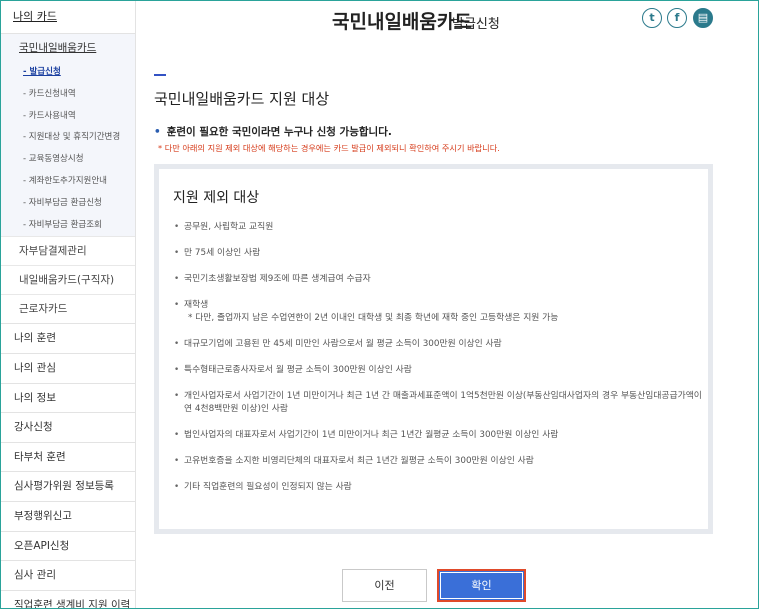 This screenshot has height=611, width=761. What do you see at coordinates (439, 279) in the screenshot?
I see `list-item: 국민기초생활보장법 제9조에 따른 생계급여 수급자` at bounding box center [439, 279].